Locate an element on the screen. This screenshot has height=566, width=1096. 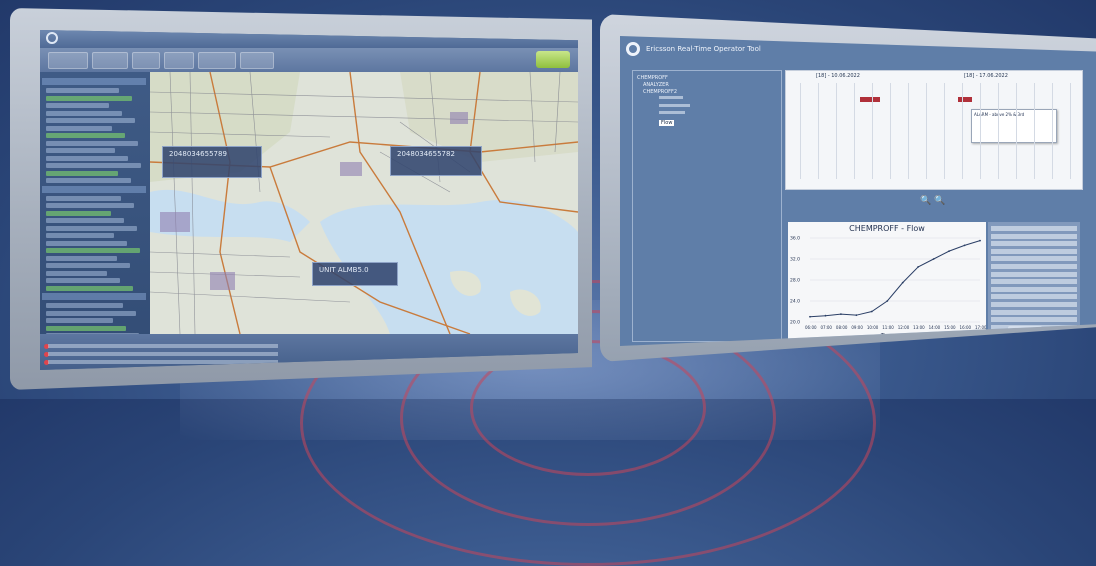
map-unit-label: 2048034655789 is located at coordinates (212, 162).